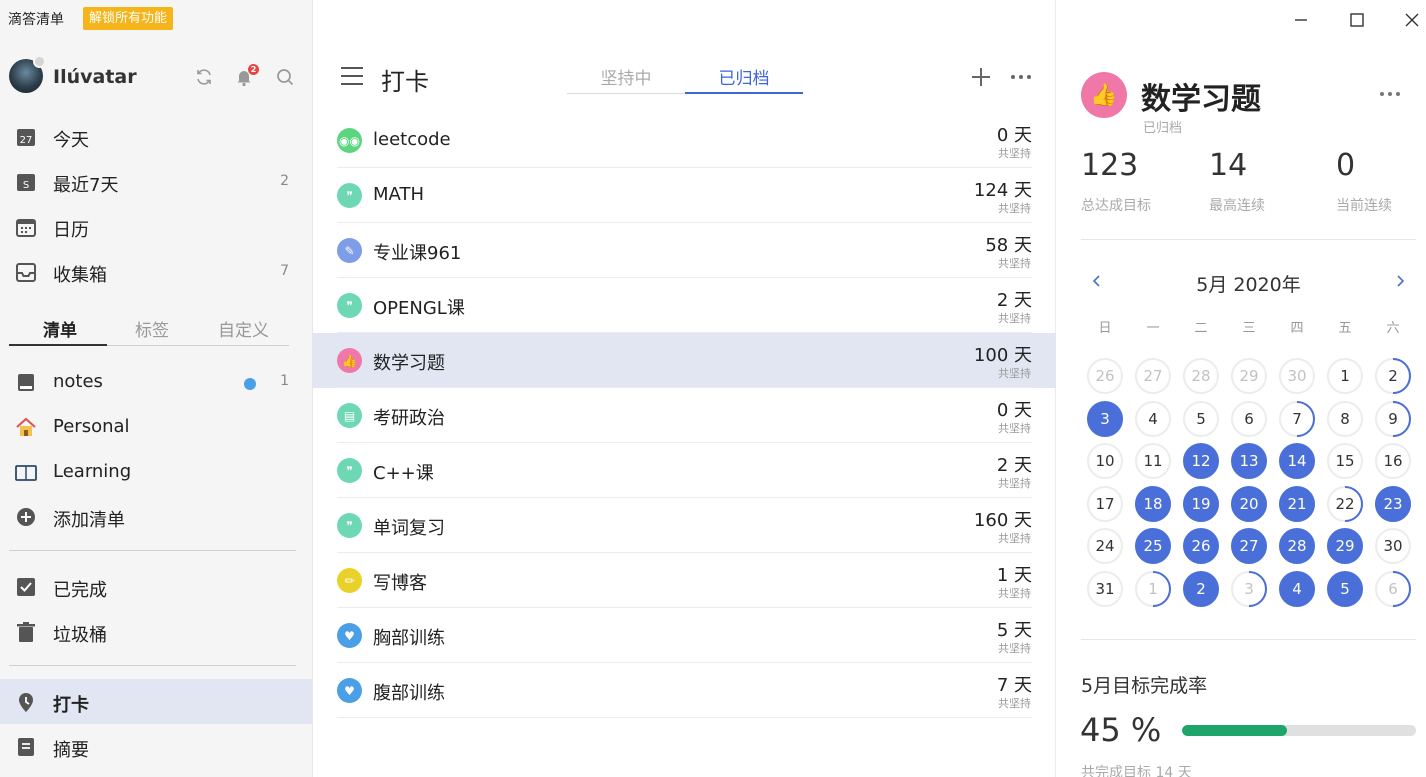 This screenshot has width=1426, height=777. Describe the element at coordinates (1301, 20) in the screenshot. I see `minimize-icon` at that location.